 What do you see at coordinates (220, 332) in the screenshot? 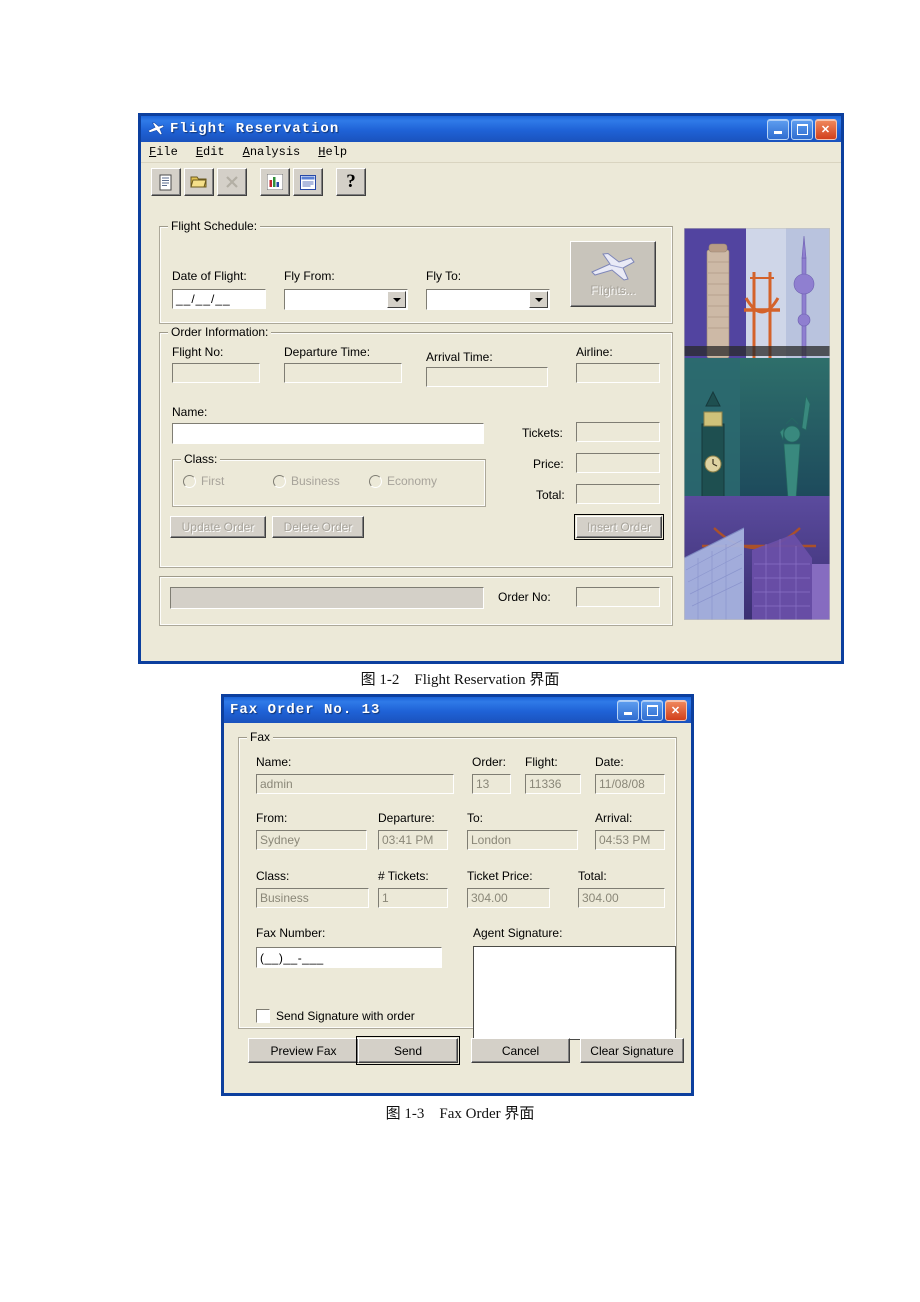
I see `order-information-legend: Order Information:` at bounding box center [220, 332].